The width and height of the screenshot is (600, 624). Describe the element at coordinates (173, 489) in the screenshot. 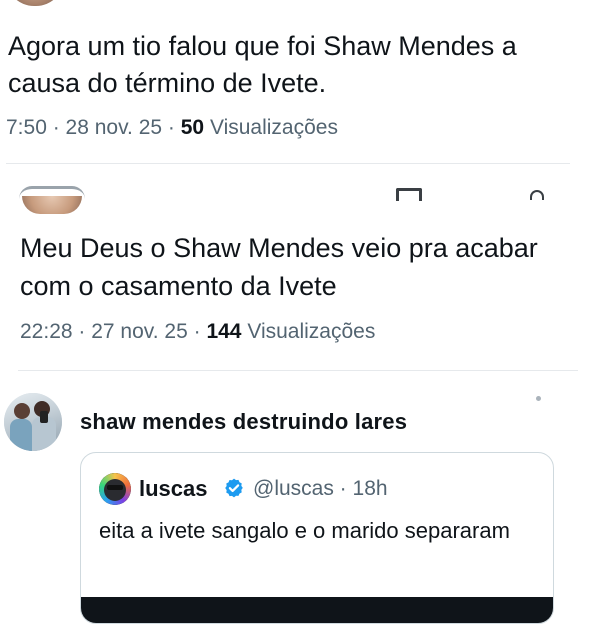

I see `quoted-author-name: luscas` at that location.